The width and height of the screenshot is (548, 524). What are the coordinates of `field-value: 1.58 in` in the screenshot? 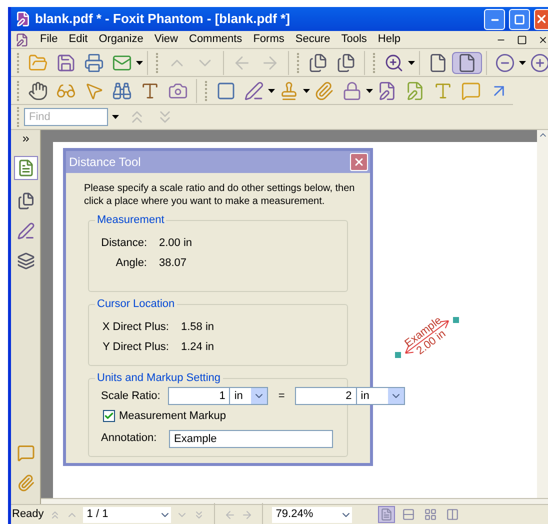 It's located at (197, 327).